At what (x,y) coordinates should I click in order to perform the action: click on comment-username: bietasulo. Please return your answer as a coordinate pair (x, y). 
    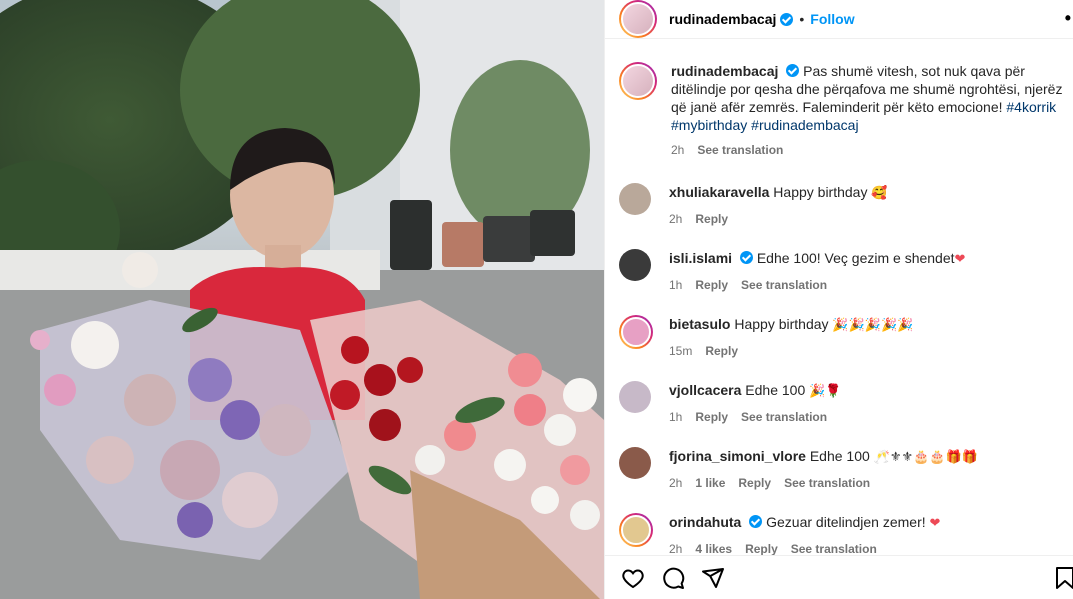
    Looking at the image, I should click on (699, 324).